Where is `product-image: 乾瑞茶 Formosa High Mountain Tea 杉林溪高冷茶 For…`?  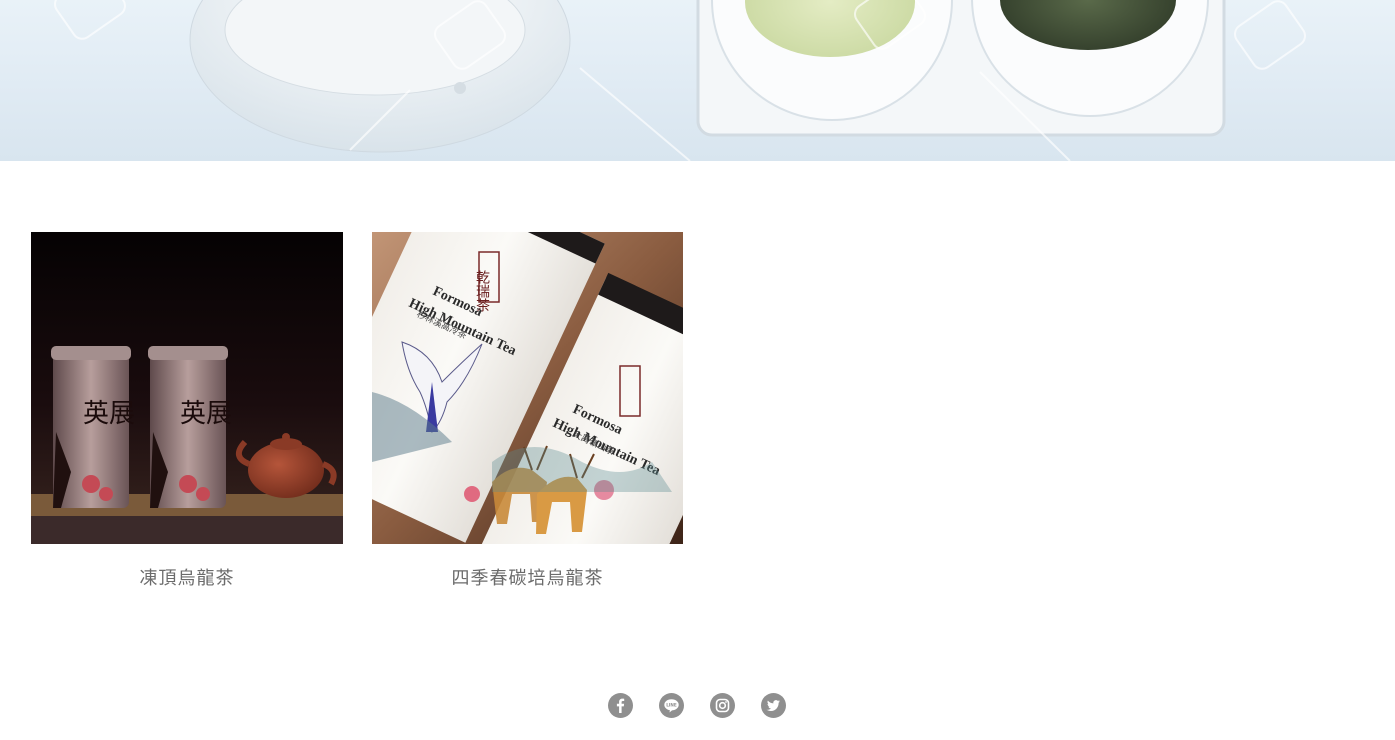
product-image: 乾瑞茶 Formosa High Mountain Tea 杉林溪高冷茶 For… is located at coordinates (527, 388).